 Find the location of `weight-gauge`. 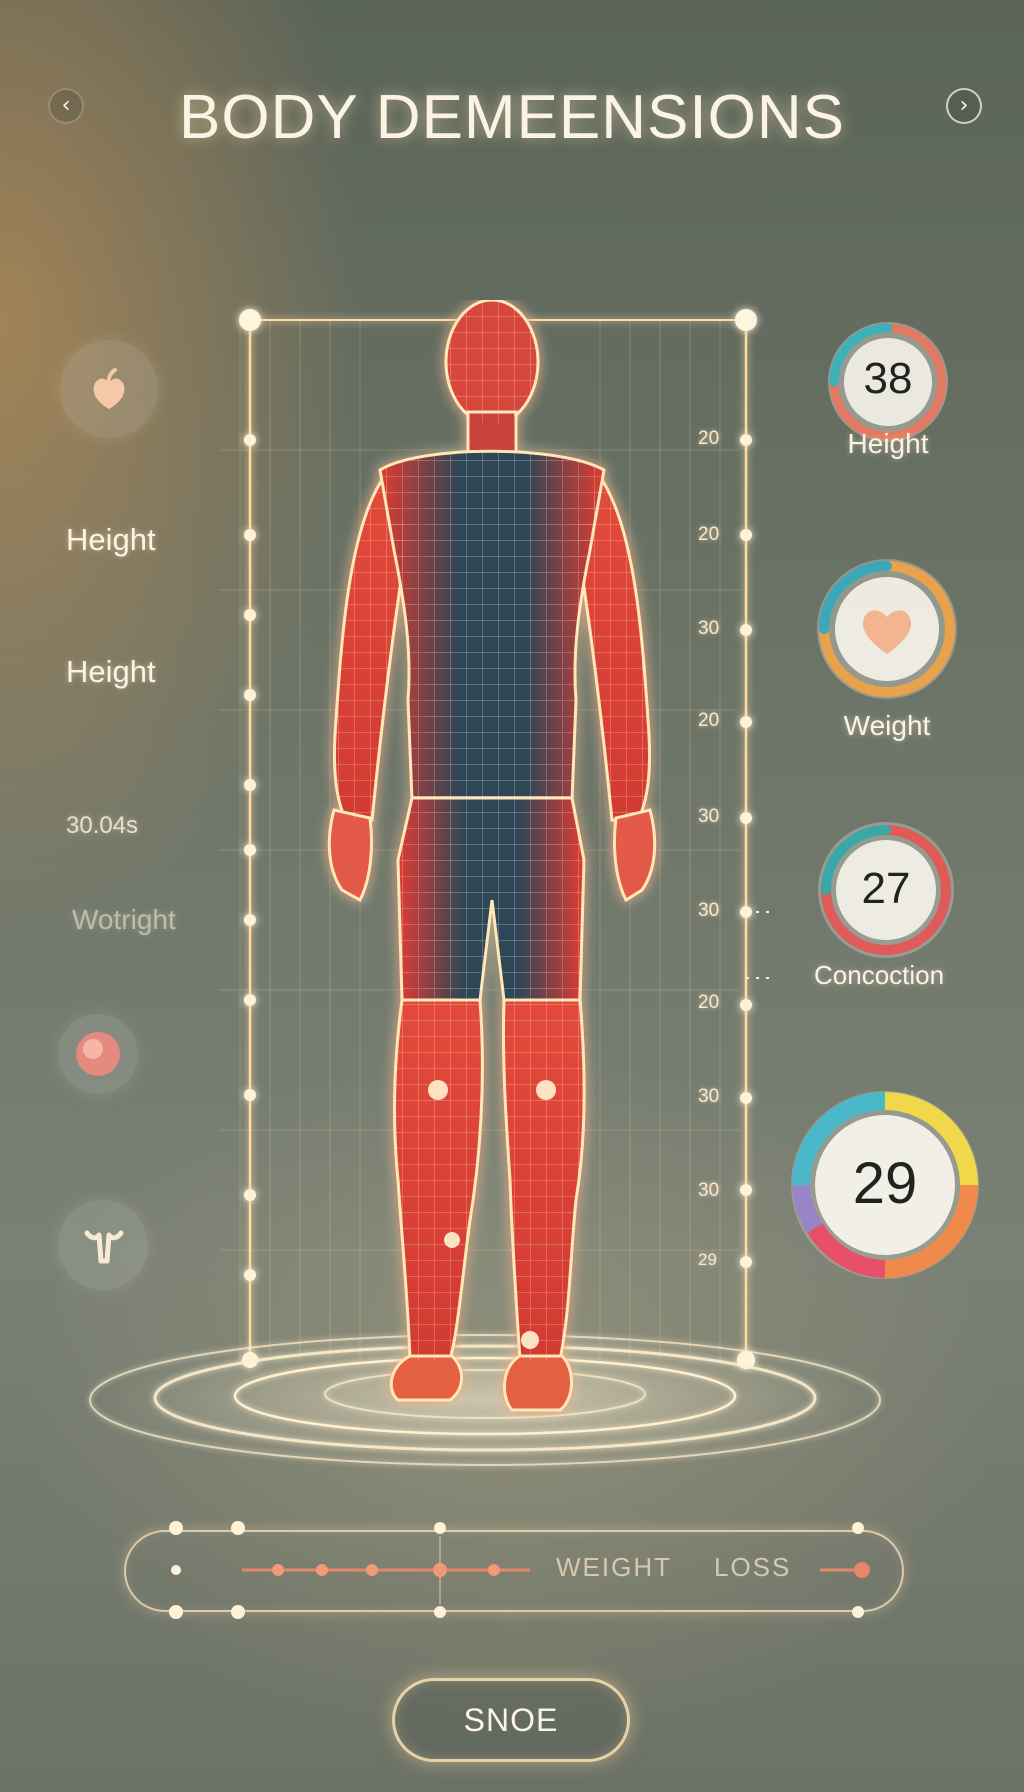

weight-gauge is located at coordinates (887, 629).